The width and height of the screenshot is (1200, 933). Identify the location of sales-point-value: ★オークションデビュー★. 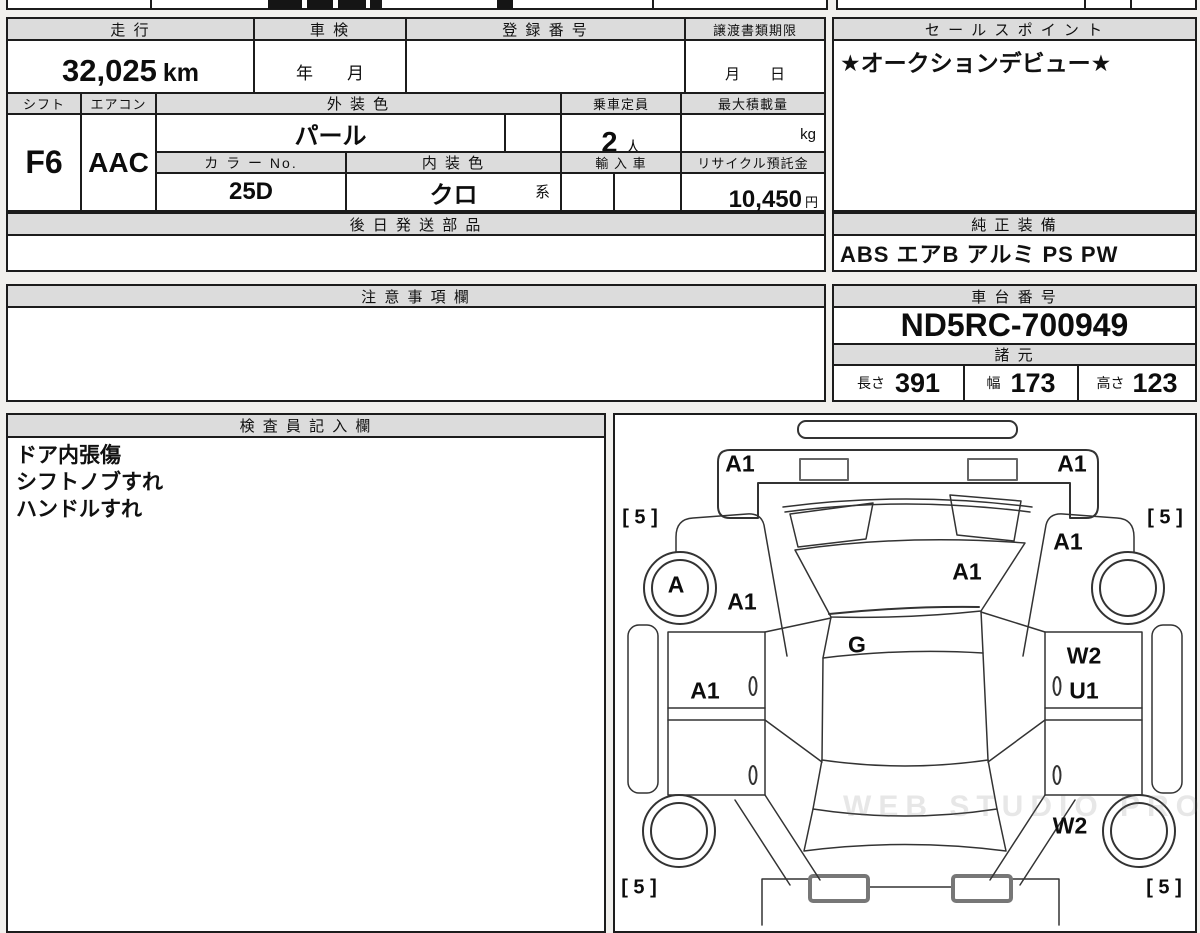
(1014, 125).